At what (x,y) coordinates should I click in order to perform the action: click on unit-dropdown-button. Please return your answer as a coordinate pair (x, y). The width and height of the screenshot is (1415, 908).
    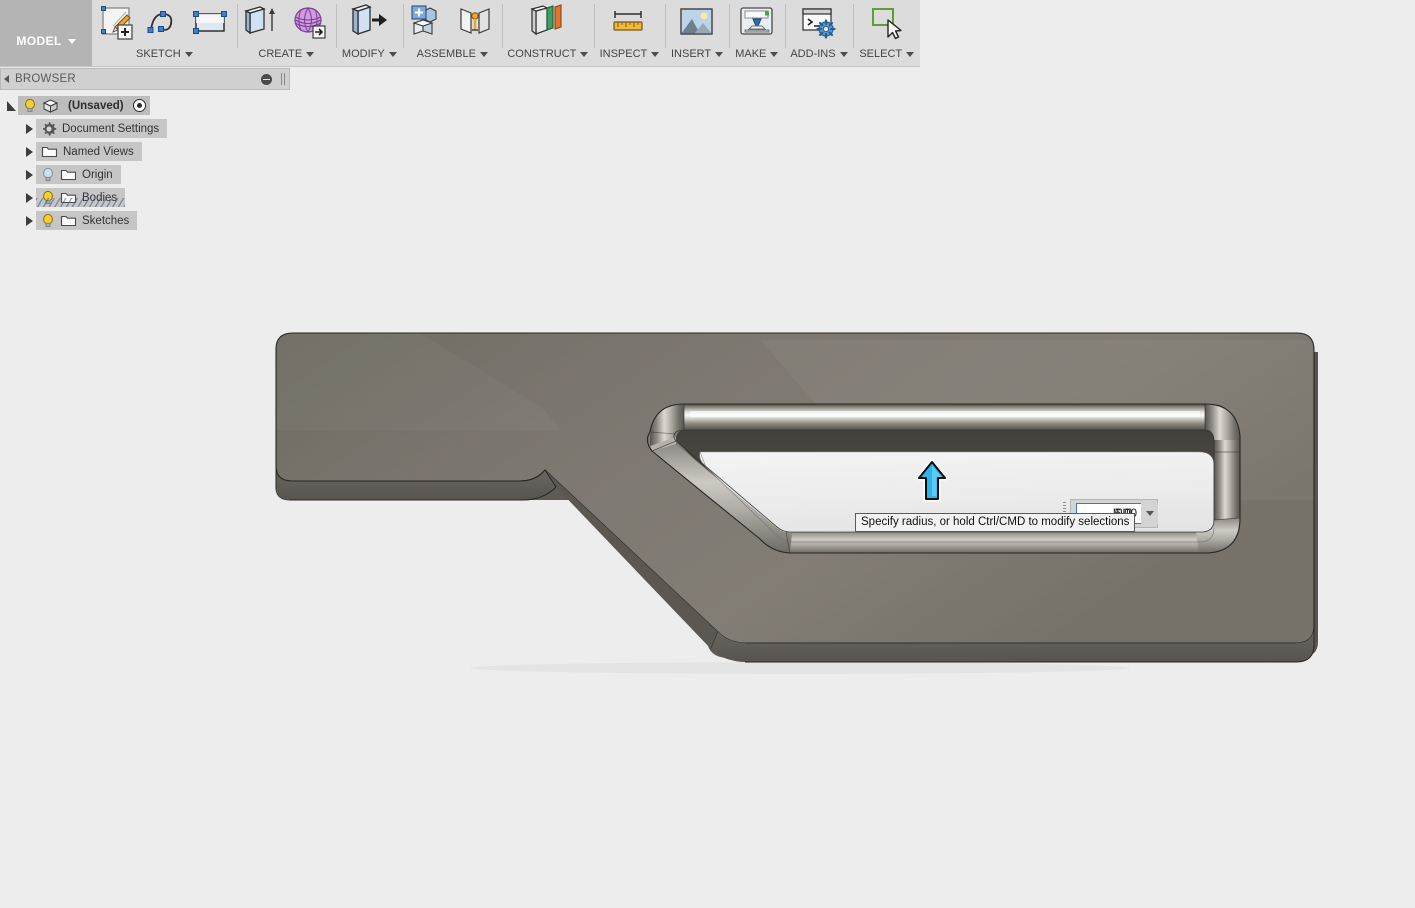
    Looking at the image, I should click on (1149, 513).